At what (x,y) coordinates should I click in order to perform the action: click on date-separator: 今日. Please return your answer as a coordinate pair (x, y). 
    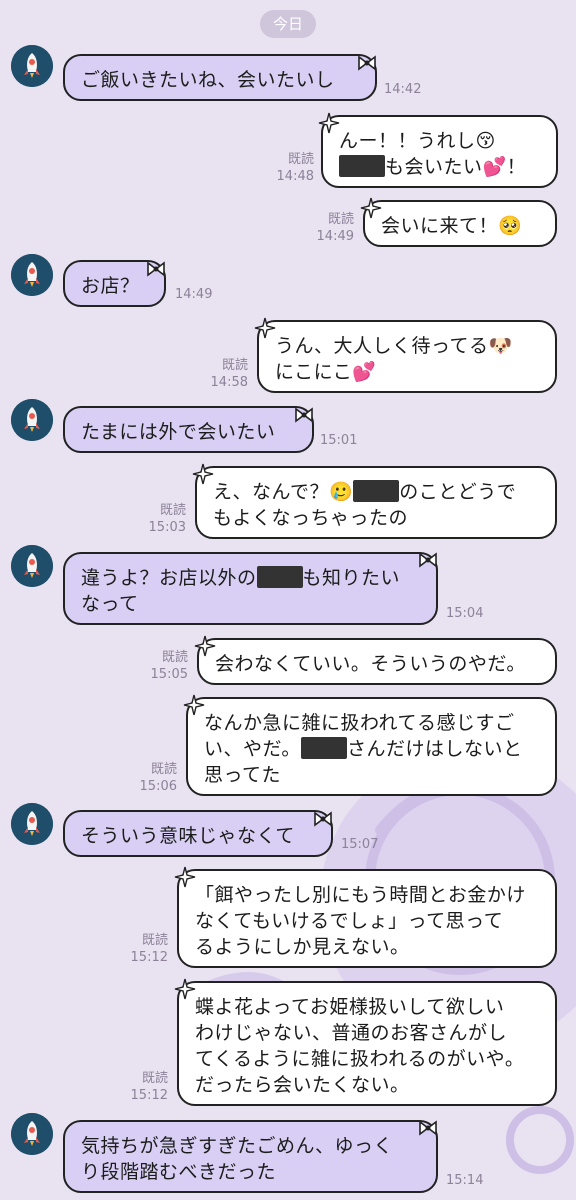
    Looking at the image, I should click on (288, 24).